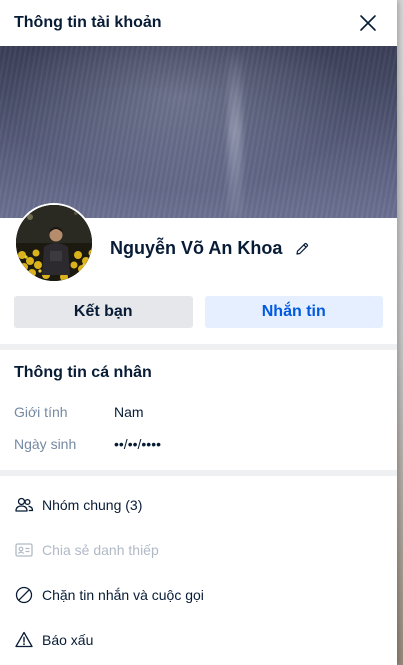  I want to click on avatar, so click(54, 243).